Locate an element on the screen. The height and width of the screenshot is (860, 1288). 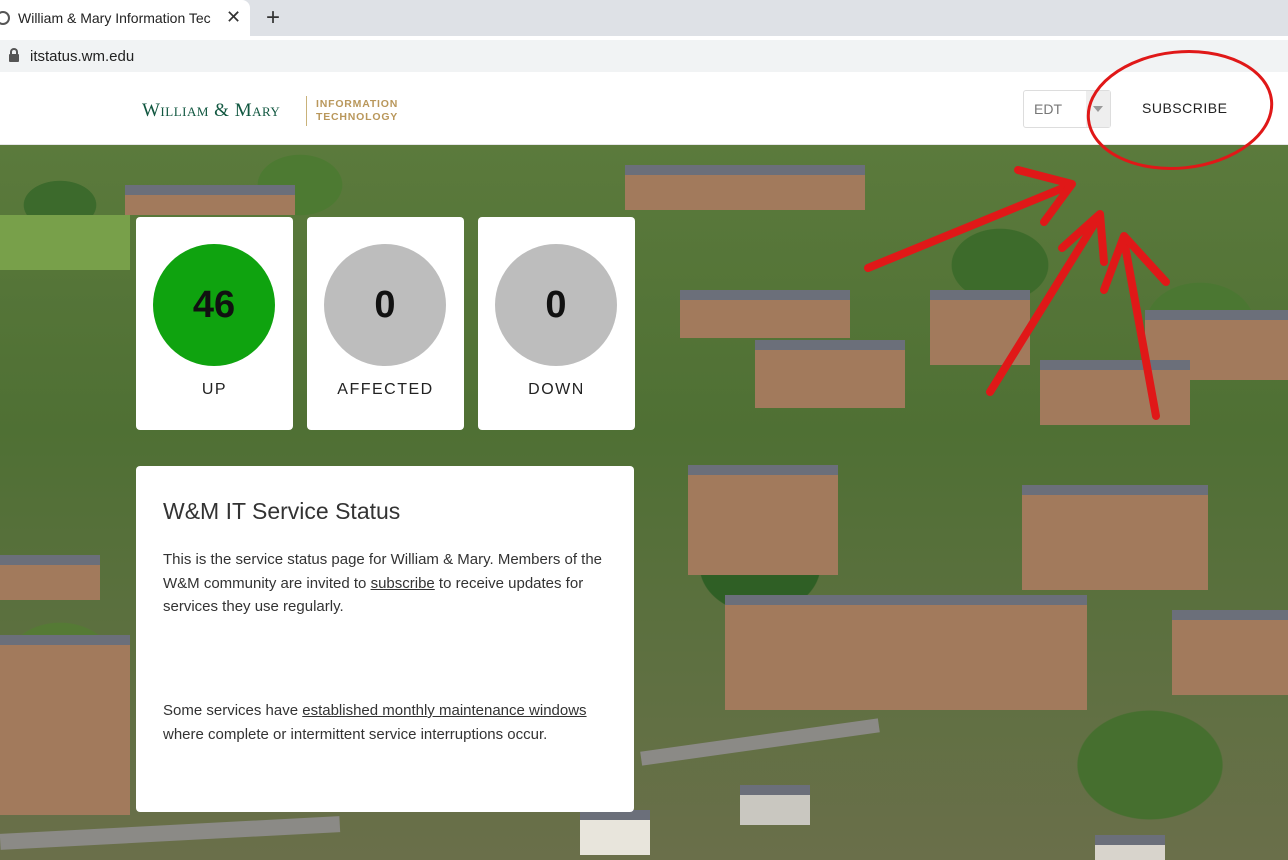
maintenance-windows-link: established monthly maintenance windows is located at coordinates (444, 710).